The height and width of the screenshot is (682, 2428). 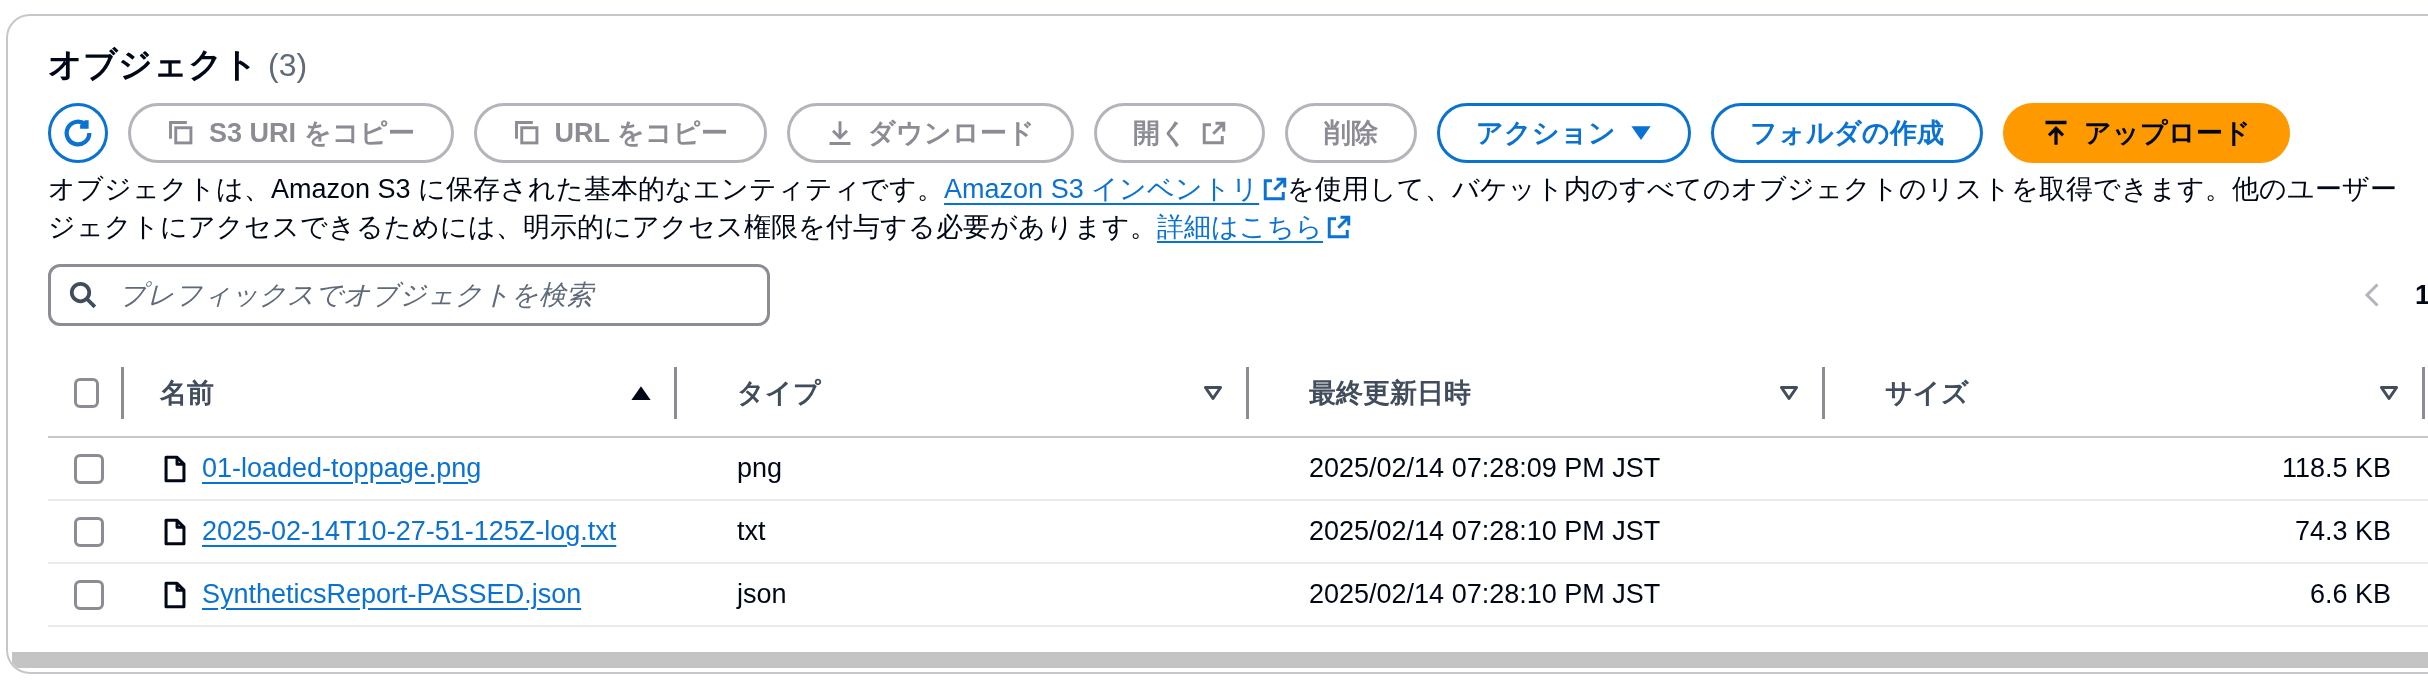 I want to click on table-cell: 74.3 KB, so click(x=2342, y=531).